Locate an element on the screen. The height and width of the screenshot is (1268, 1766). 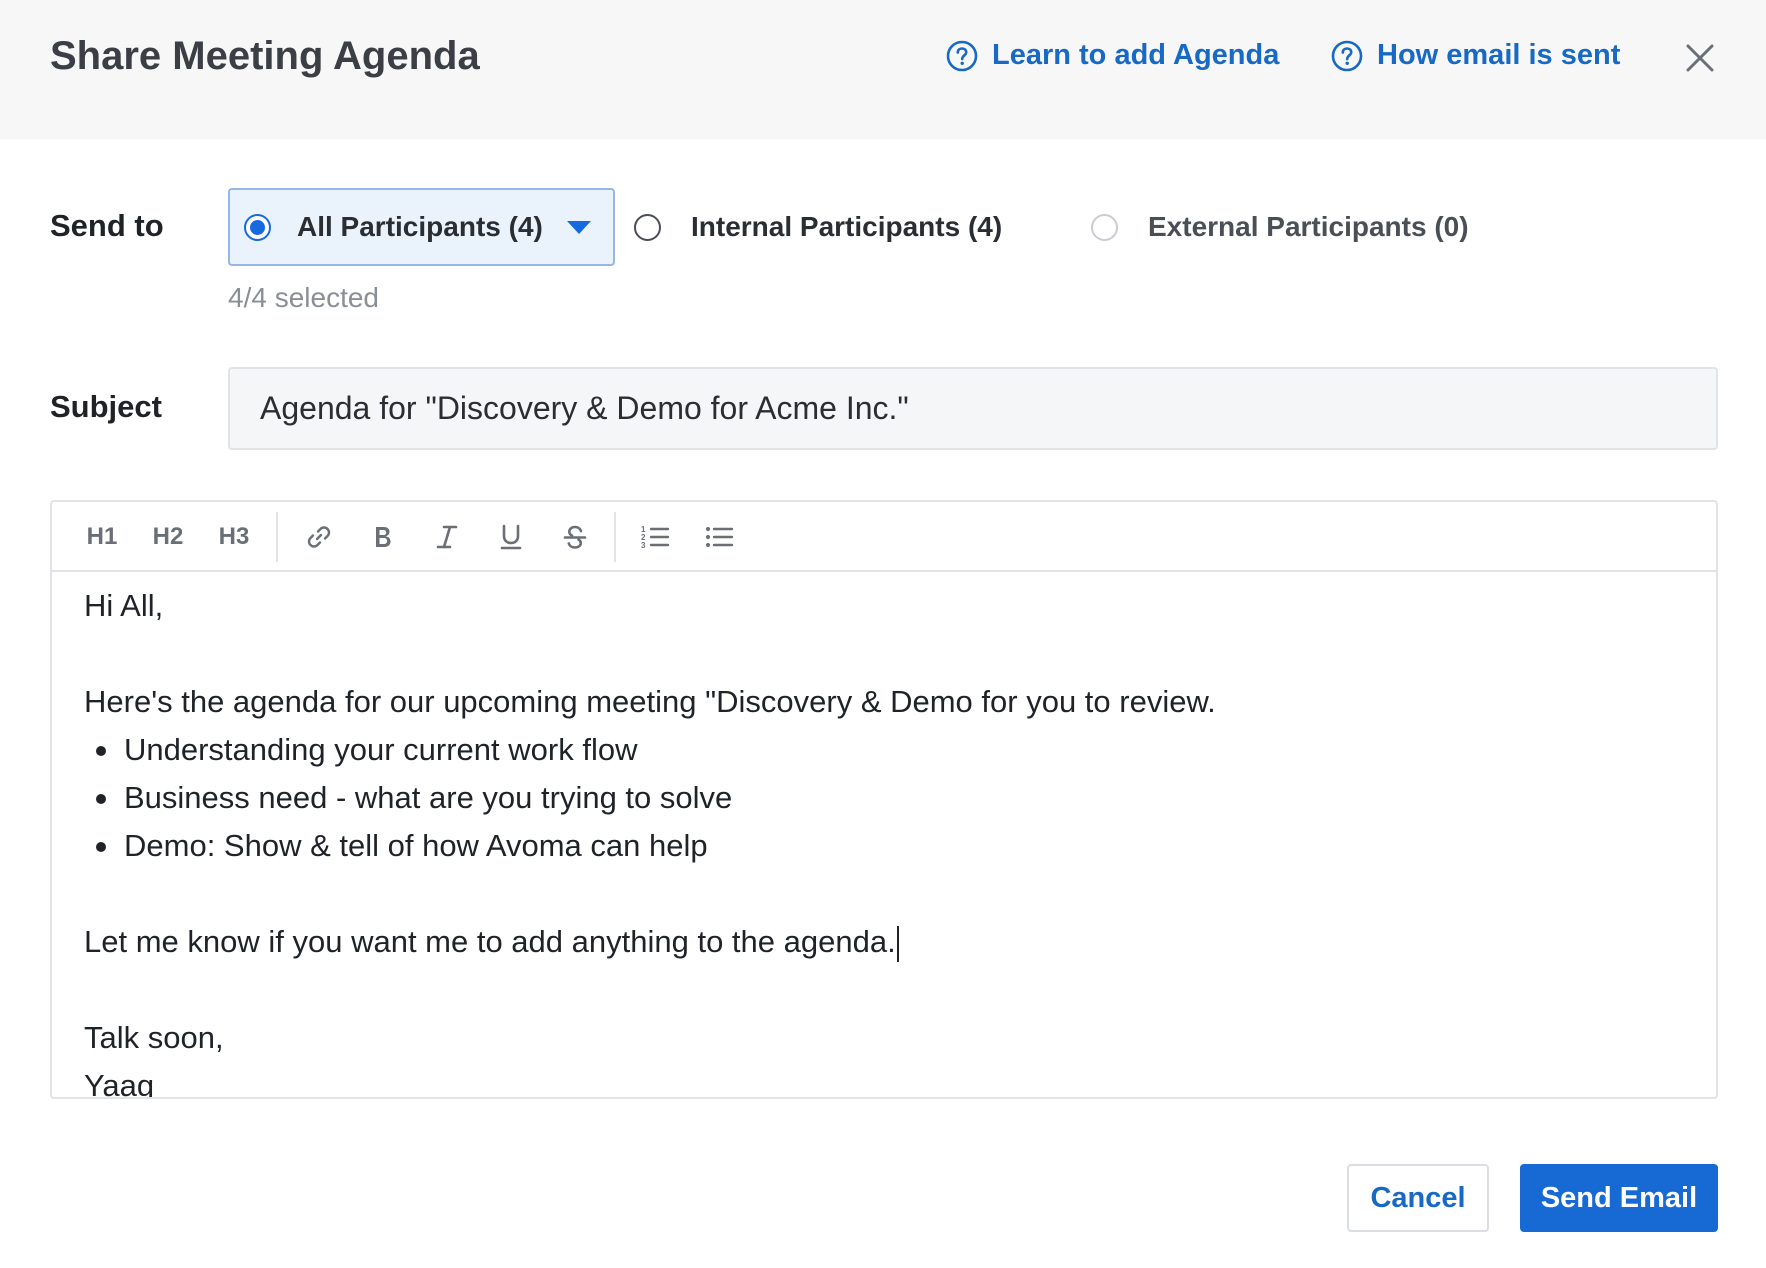
link-button is located at coordinates (319, 537).